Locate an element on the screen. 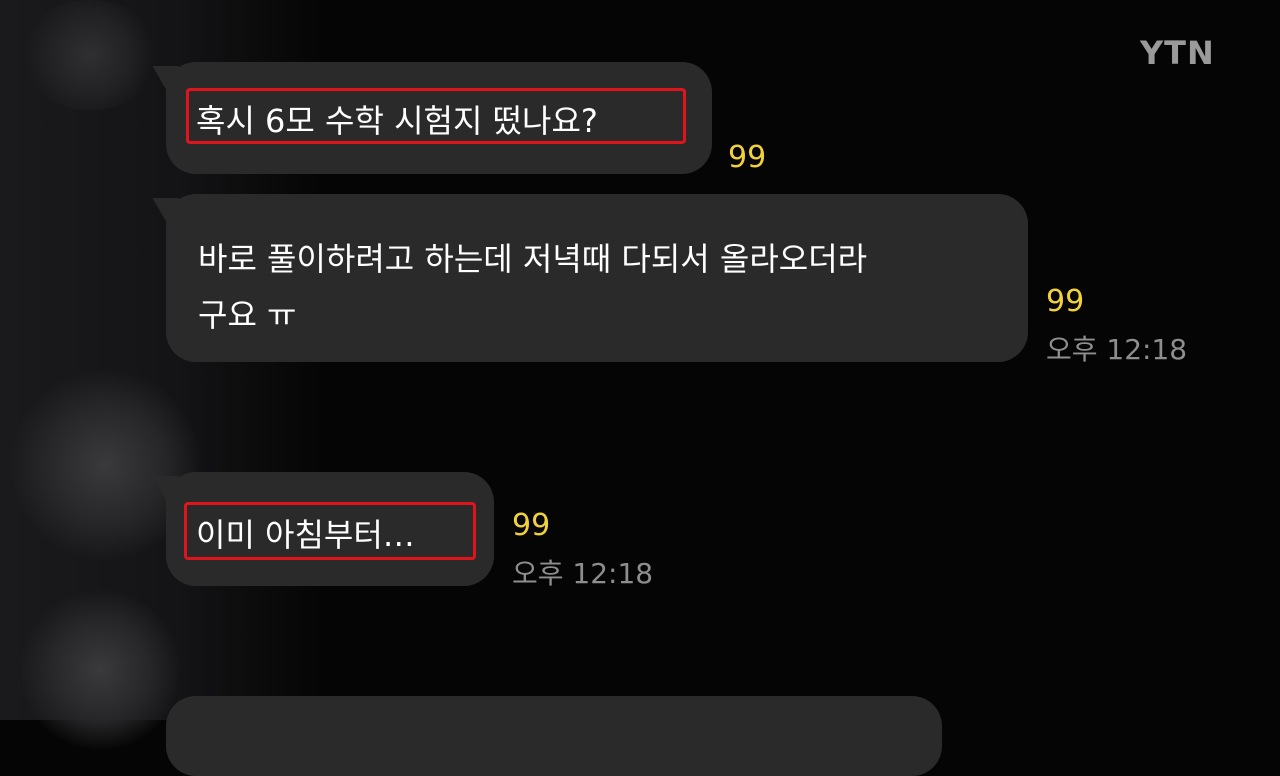  chat-bubble-partial is located at coordinates (554, 736).